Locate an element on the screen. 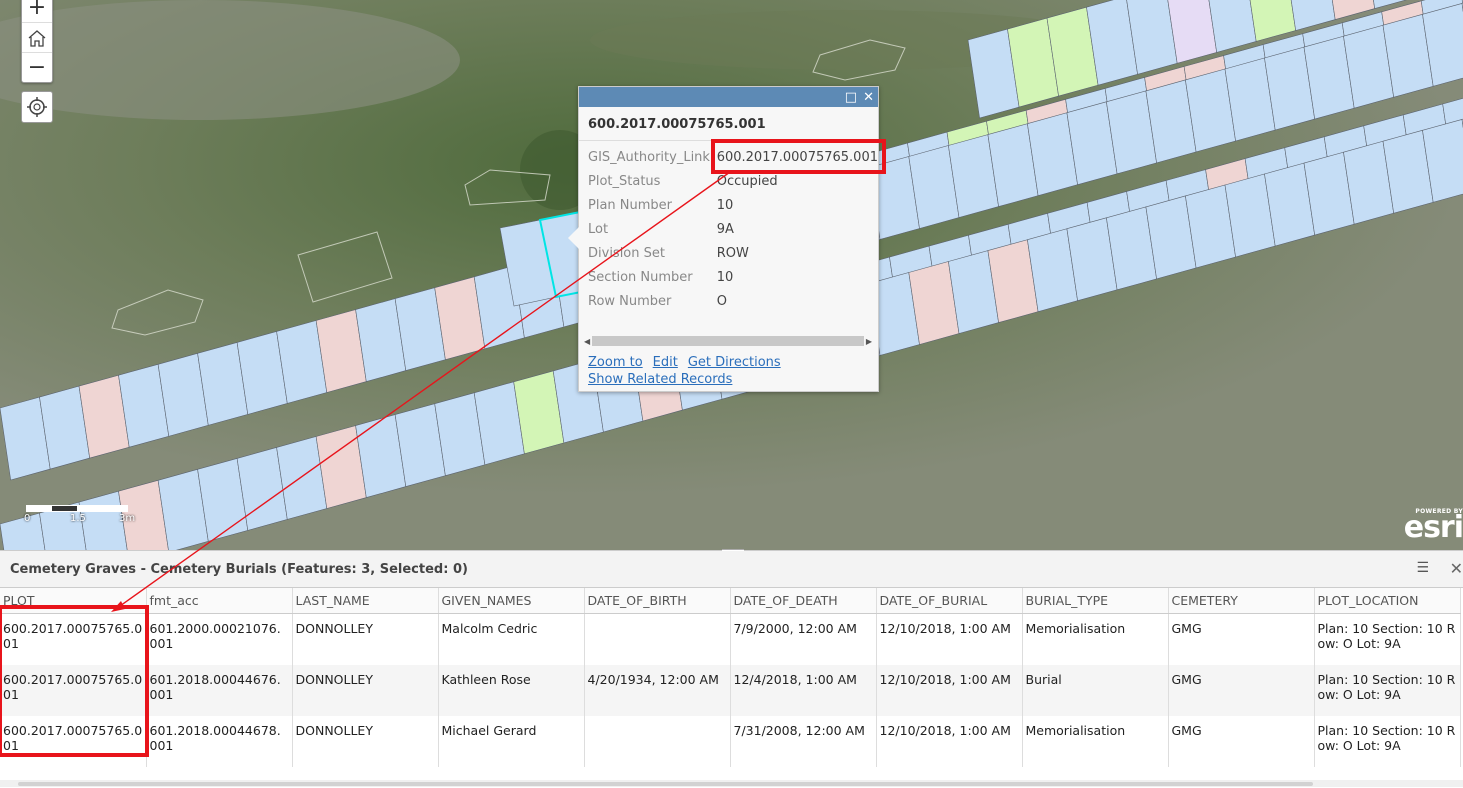 This screenshot has height=788, width=1463. table-cell: Kathleen Rose is located at coordinates (511, 690).